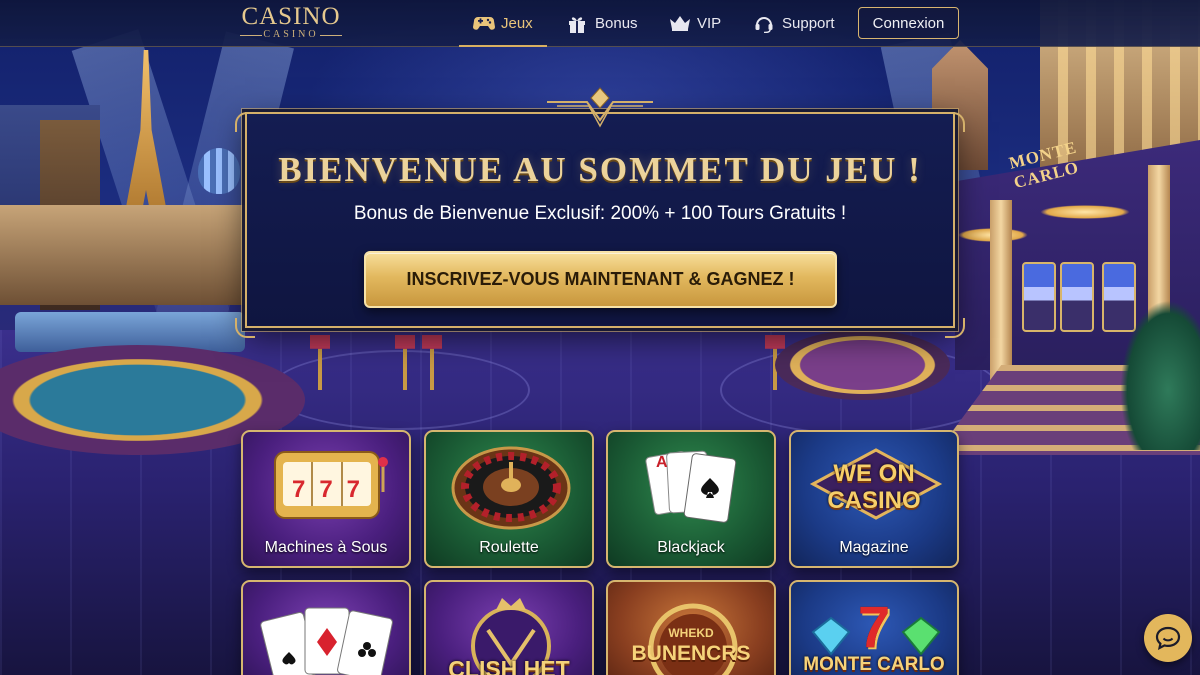 This screenshot has height=675, width=1200. I want to click on poker-cards-icon, so click(326, 641).